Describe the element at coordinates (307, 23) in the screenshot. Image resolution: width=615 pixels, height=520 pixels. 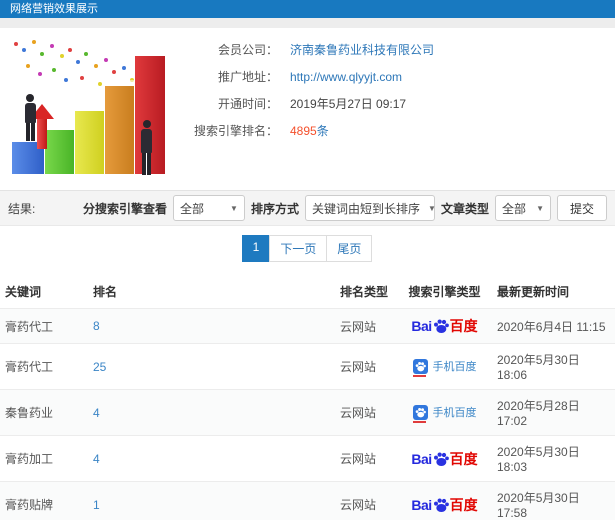
I see `section-divider` at that location.